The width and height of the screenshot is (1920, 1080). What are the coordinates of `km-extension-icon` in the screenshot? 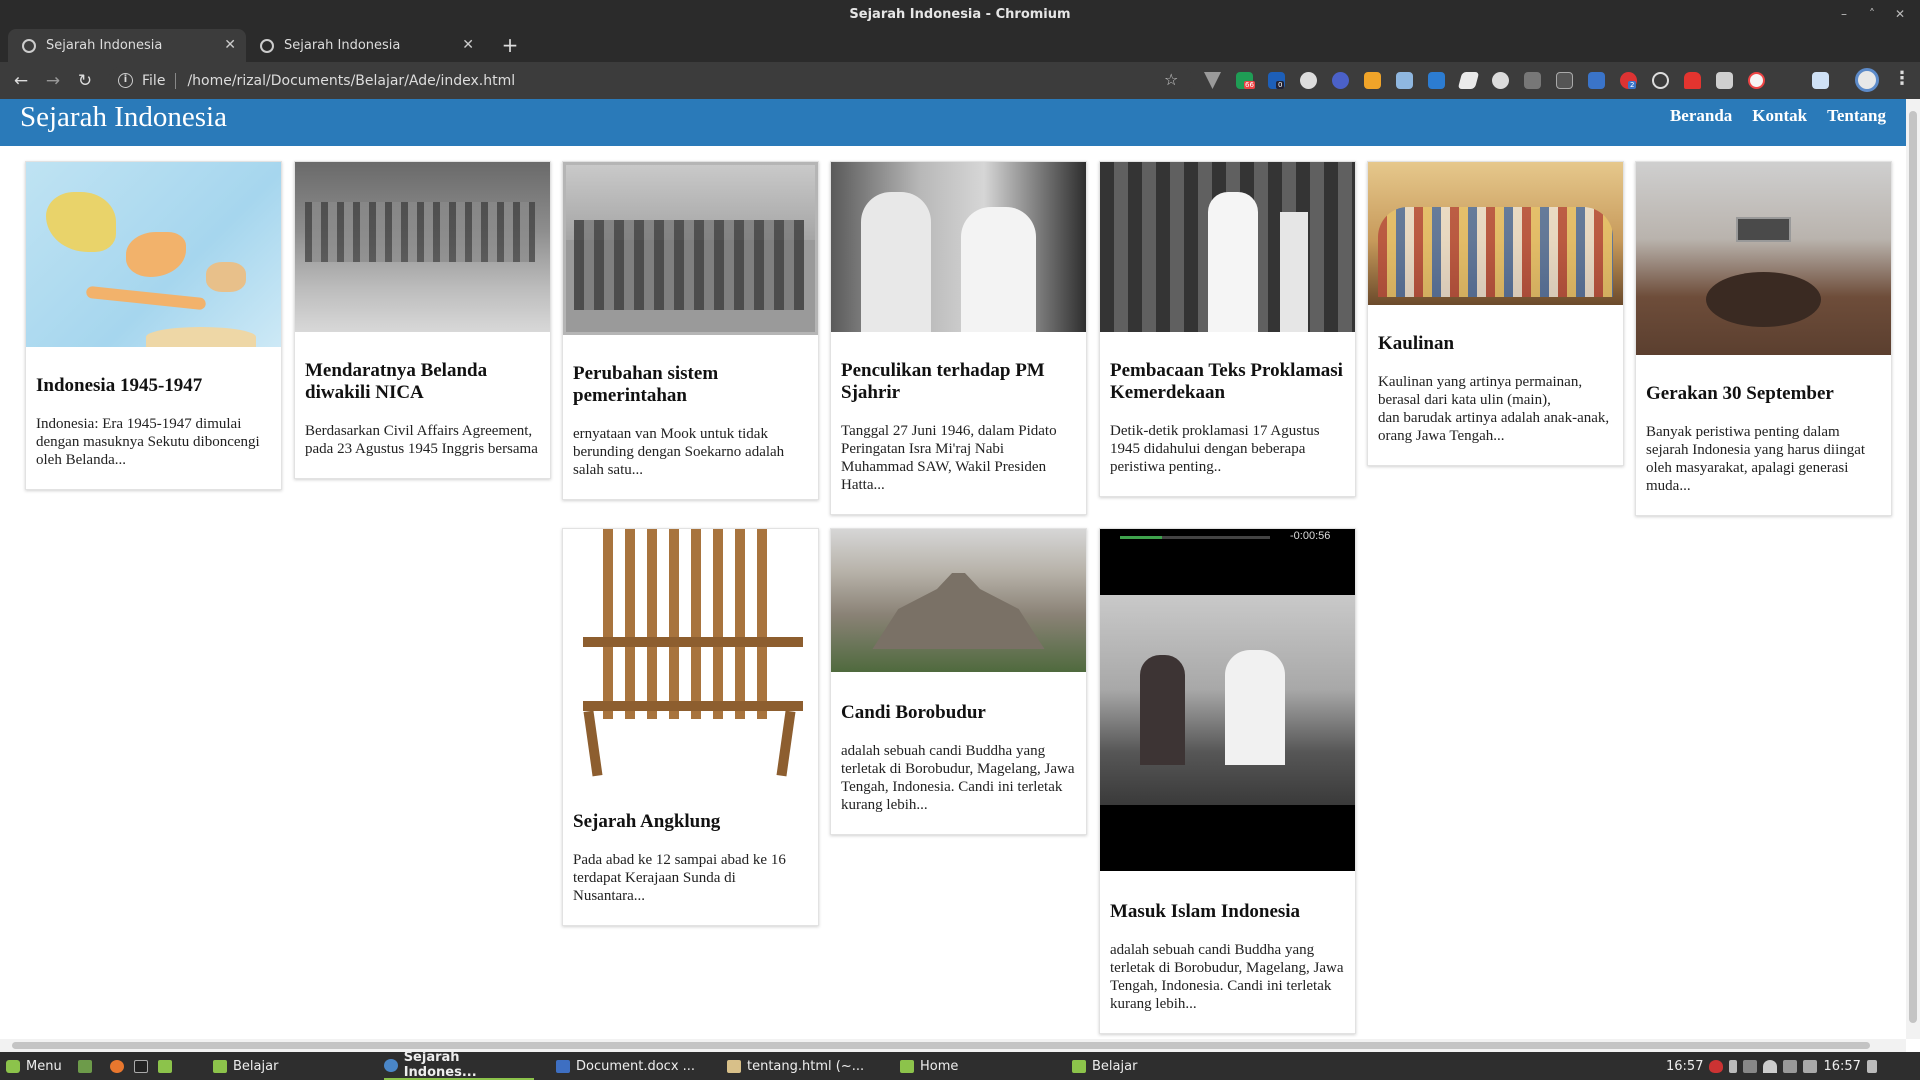 It's located at (1436, 80).